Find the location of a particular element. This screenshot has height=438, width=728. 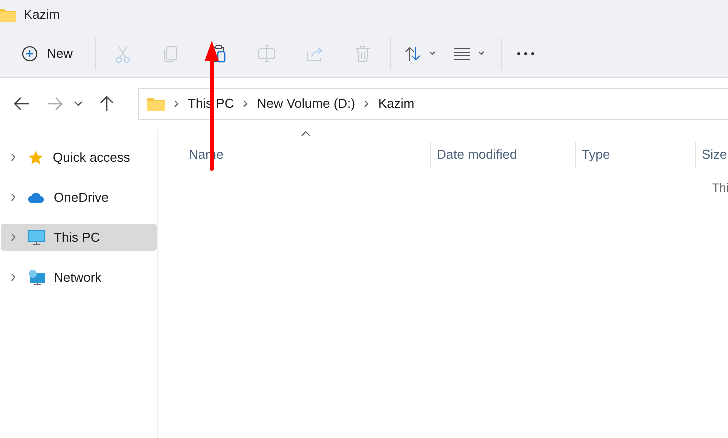

sidebar-item: Quick access is located at coordinates (79, 157).